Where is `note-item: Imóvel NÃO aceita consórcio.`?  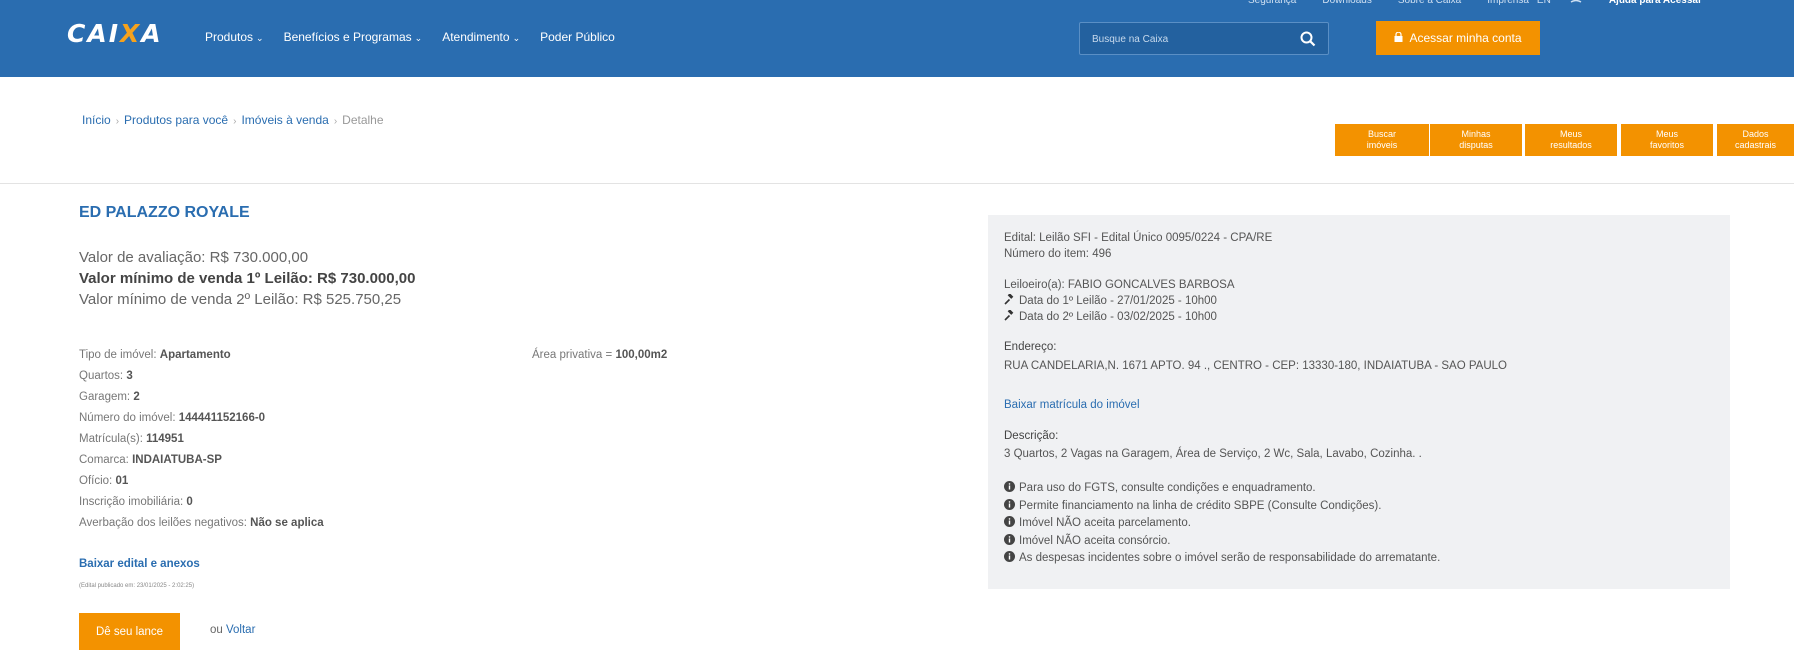
note-item: Imóvel NÃO aceita consórcio. is located at coordinates (1222, 542).